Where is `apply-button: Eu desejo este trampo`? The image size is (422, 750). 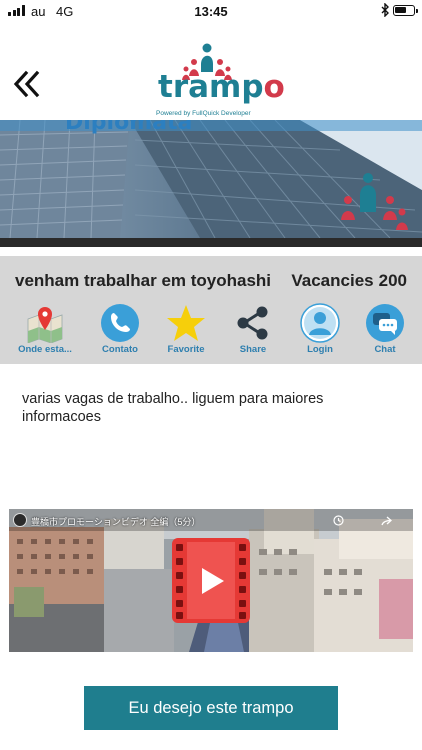 apply-button: Eu desejo este trampo is located at coordinates (211, 708).